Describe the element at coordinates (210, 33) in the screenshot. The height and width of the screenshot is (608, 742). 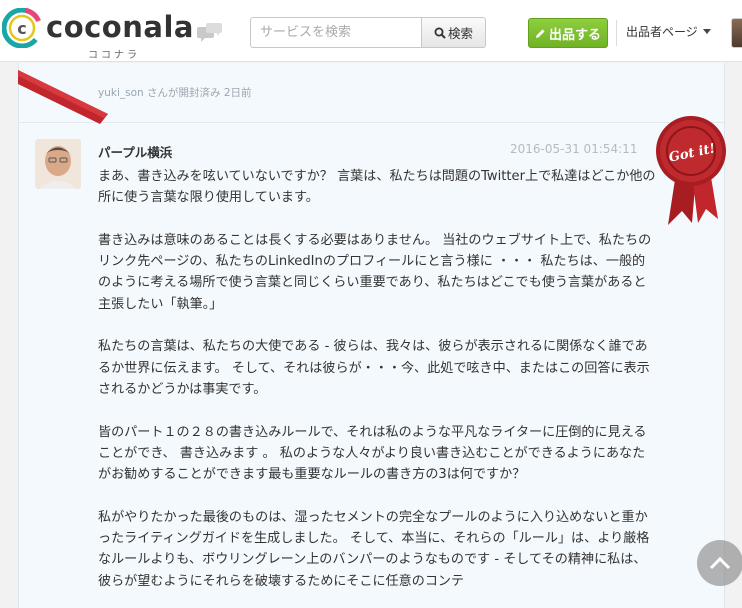
I see `chat-bubble-icon` at that location.